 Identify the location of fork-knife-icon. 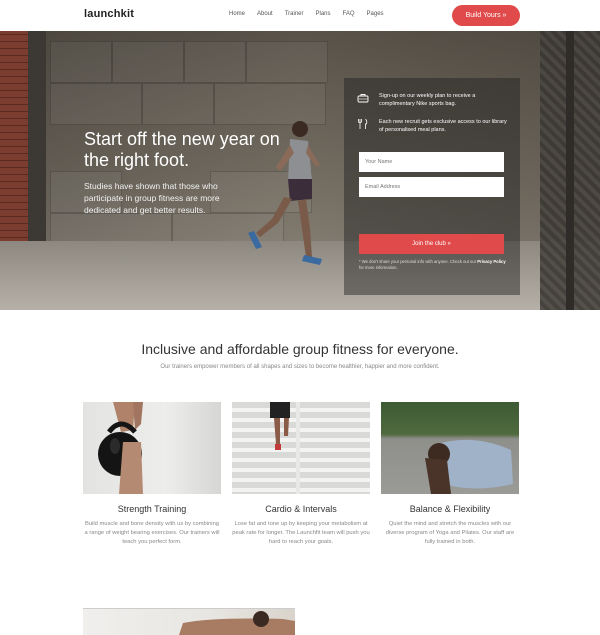
(363, 123).